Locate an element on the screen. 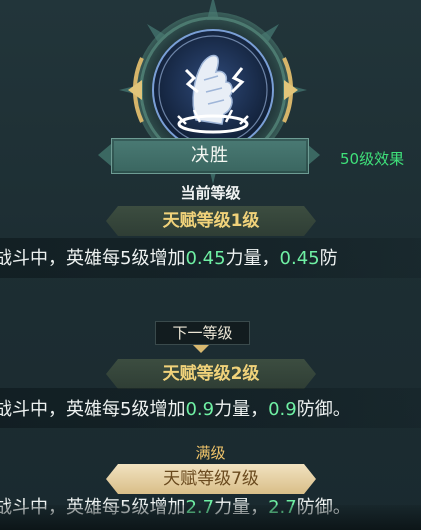  current-level-description: 战斗中，英雄每5级增加0.45力量，0.45防 is located at coordinates (169, 257).